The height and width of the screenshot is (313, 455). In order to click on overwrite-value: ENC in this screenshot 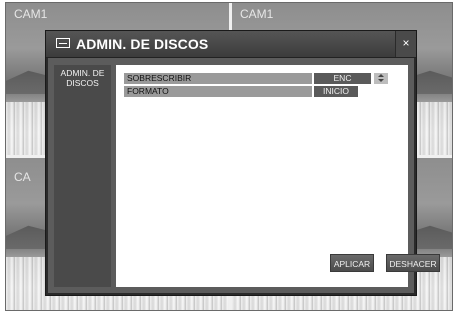, I will do `click(342, 78)`.